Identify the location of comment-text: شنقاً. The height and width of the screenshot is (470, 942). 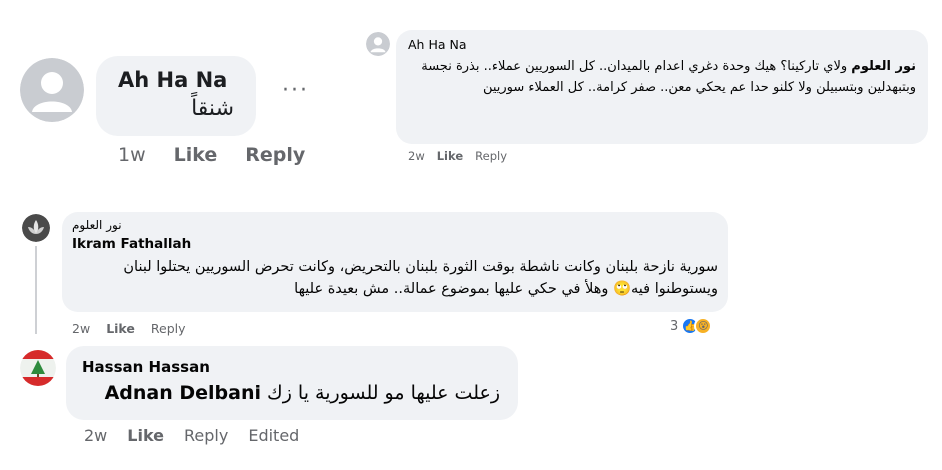
(212, 108).